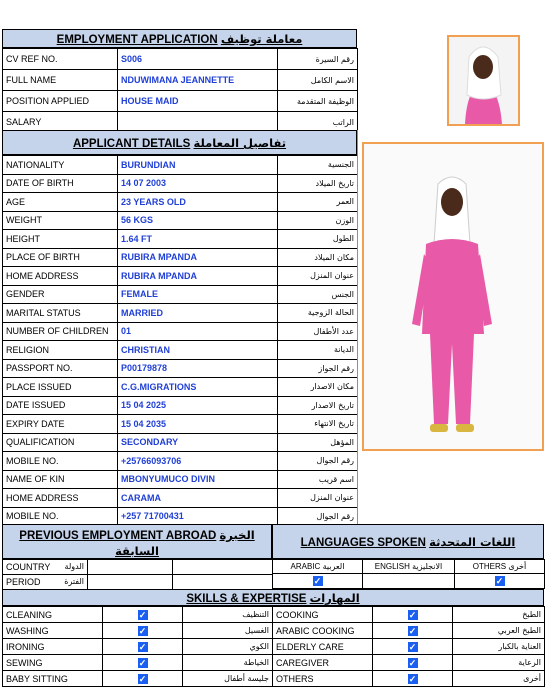 The width and height of the screenshot is (546, 688). I want to click on prev-label-ar: الدولة, so click(74, 566).